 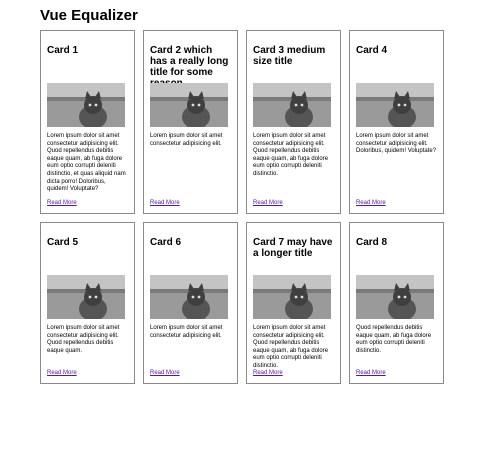 I want to click on card-title: Card 5, so click(x=63, y=242).